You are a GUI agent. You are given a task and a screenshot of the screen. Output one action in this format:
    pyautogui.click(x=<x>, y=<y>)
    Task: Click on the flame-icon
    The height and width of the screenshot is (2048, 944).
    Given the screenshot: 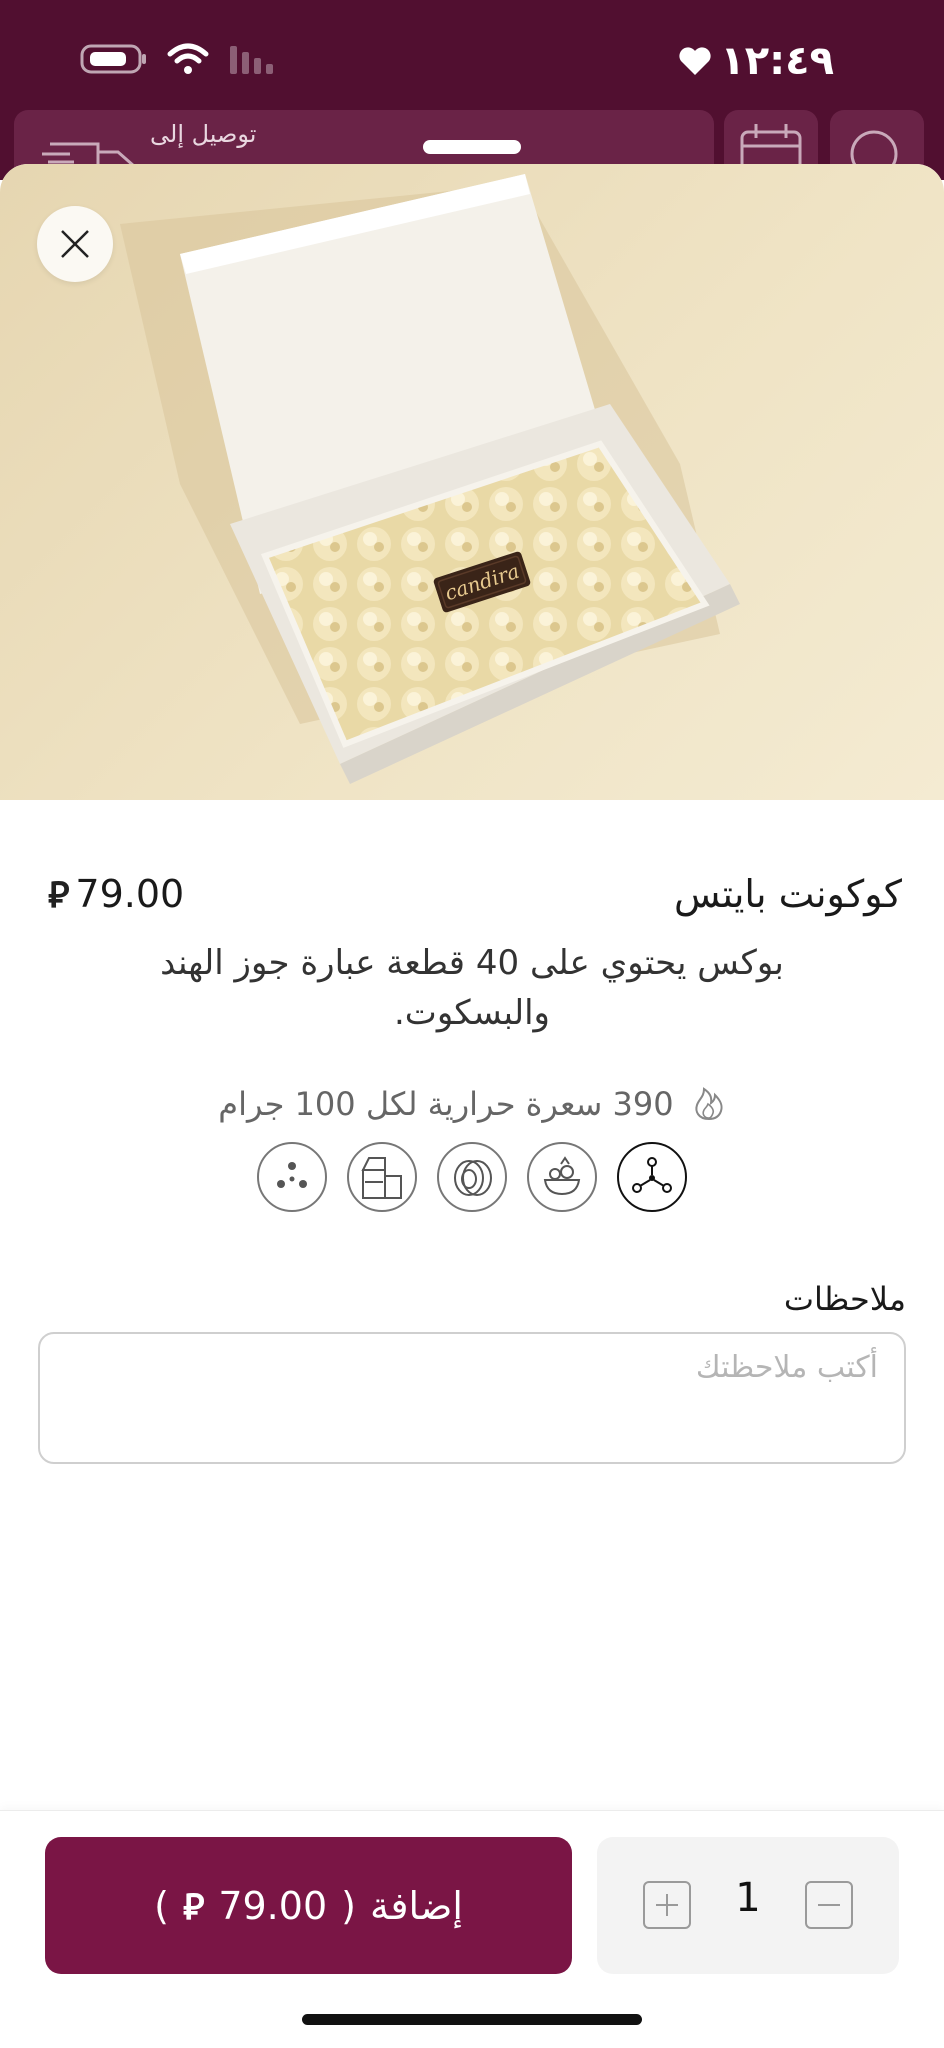 What is the action you would take?
    pyautogui.click(x=709, y=1104)
    